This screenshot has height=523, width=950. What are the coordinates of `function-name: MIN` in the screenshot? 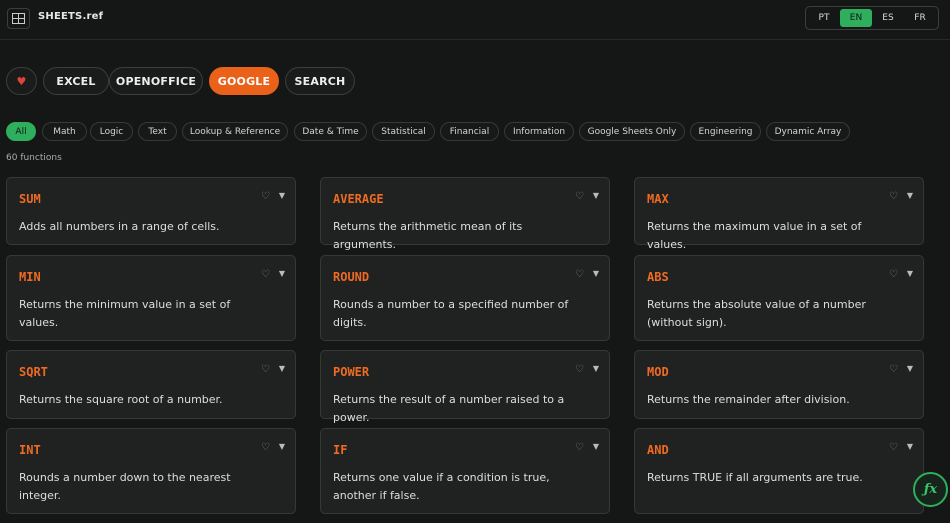 It's located at (30, 277).